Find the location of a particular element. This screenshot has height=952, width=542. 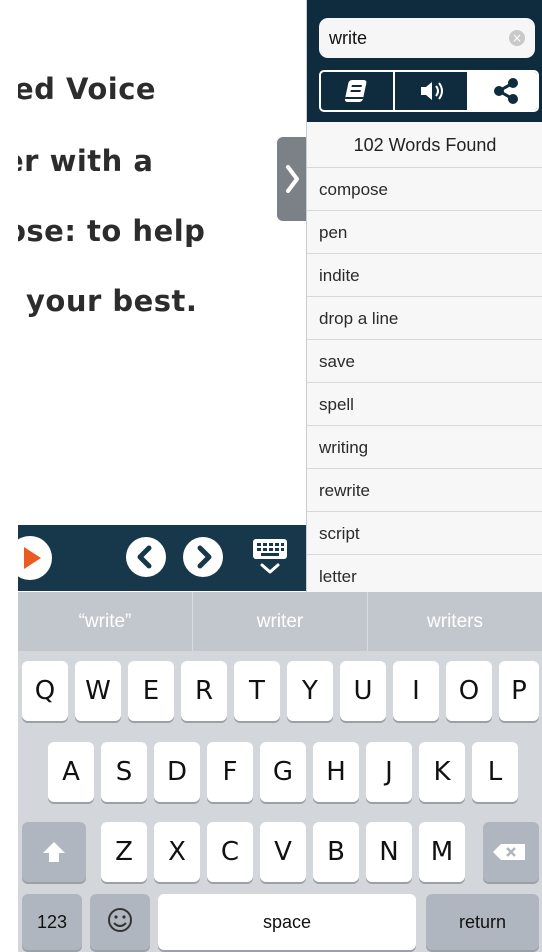

key-t: T is located at coordinates (257, 691).